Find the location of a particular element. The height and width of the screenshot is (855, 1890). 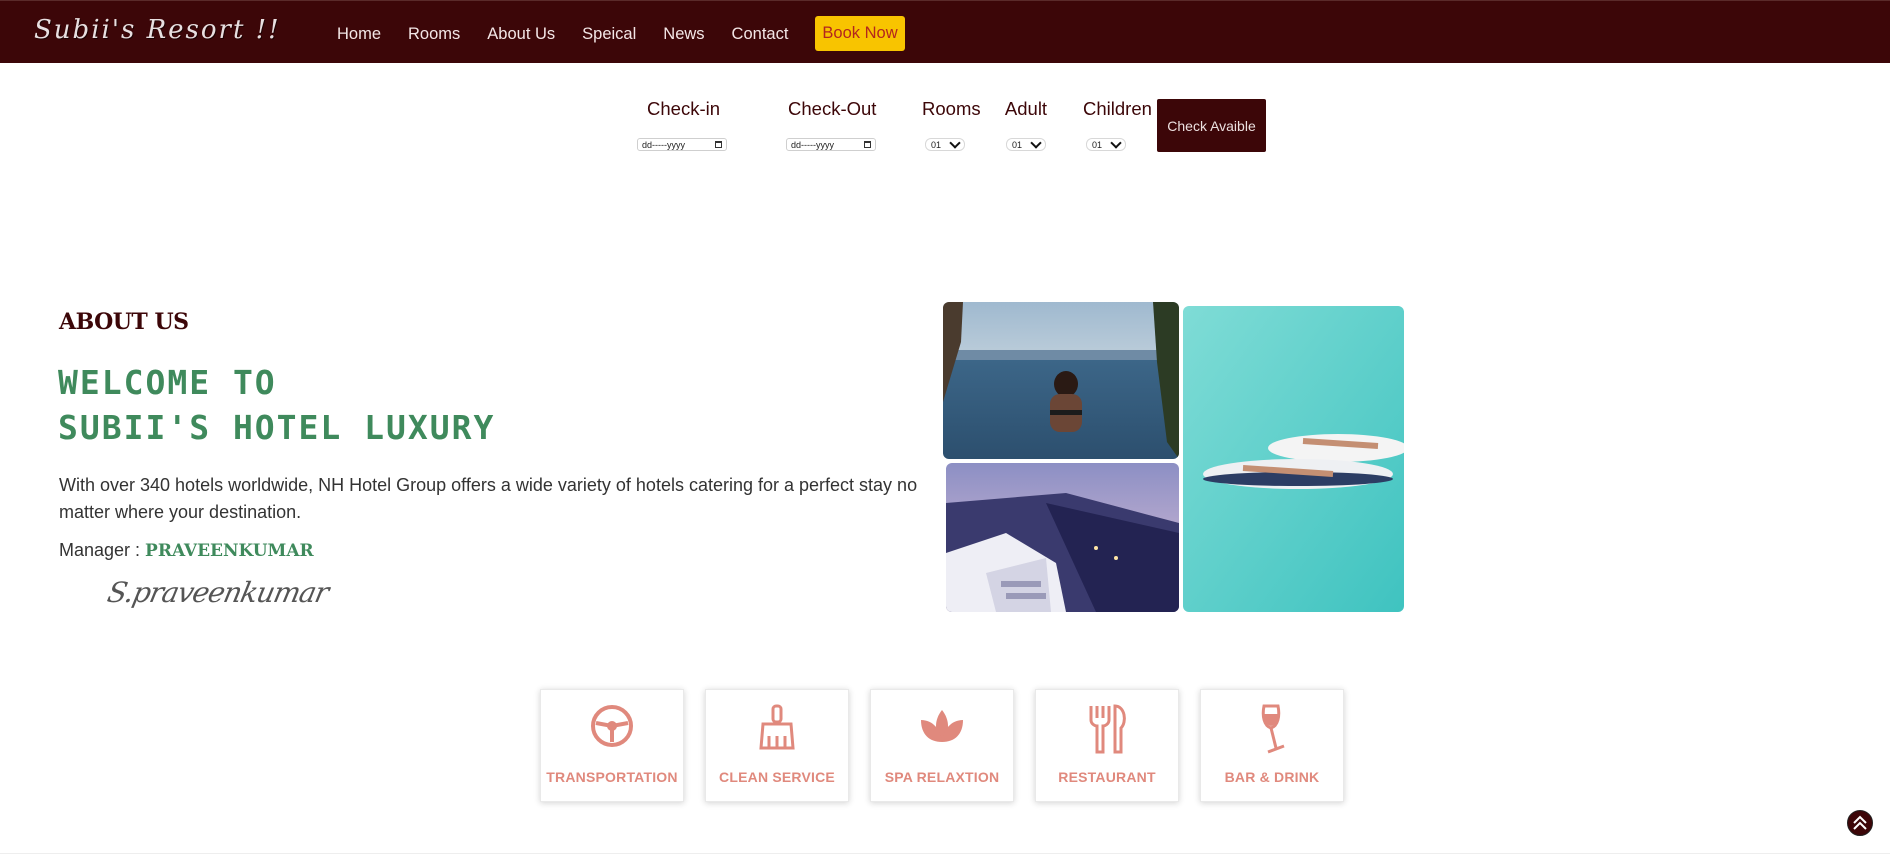

infinity-pool-photo is located at coordinates (1061, 380).